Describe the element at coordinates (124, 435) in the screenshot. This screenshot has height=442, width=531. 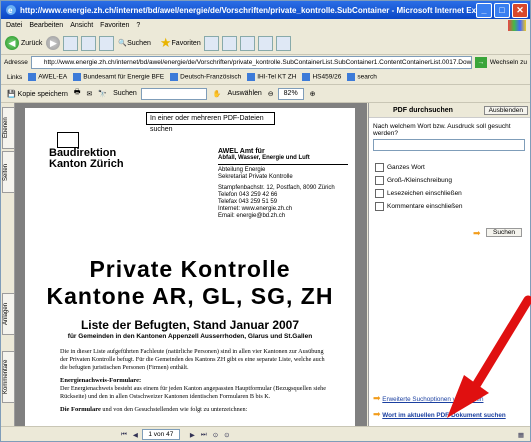
I see `first-page-icon: ⏮` at that location.